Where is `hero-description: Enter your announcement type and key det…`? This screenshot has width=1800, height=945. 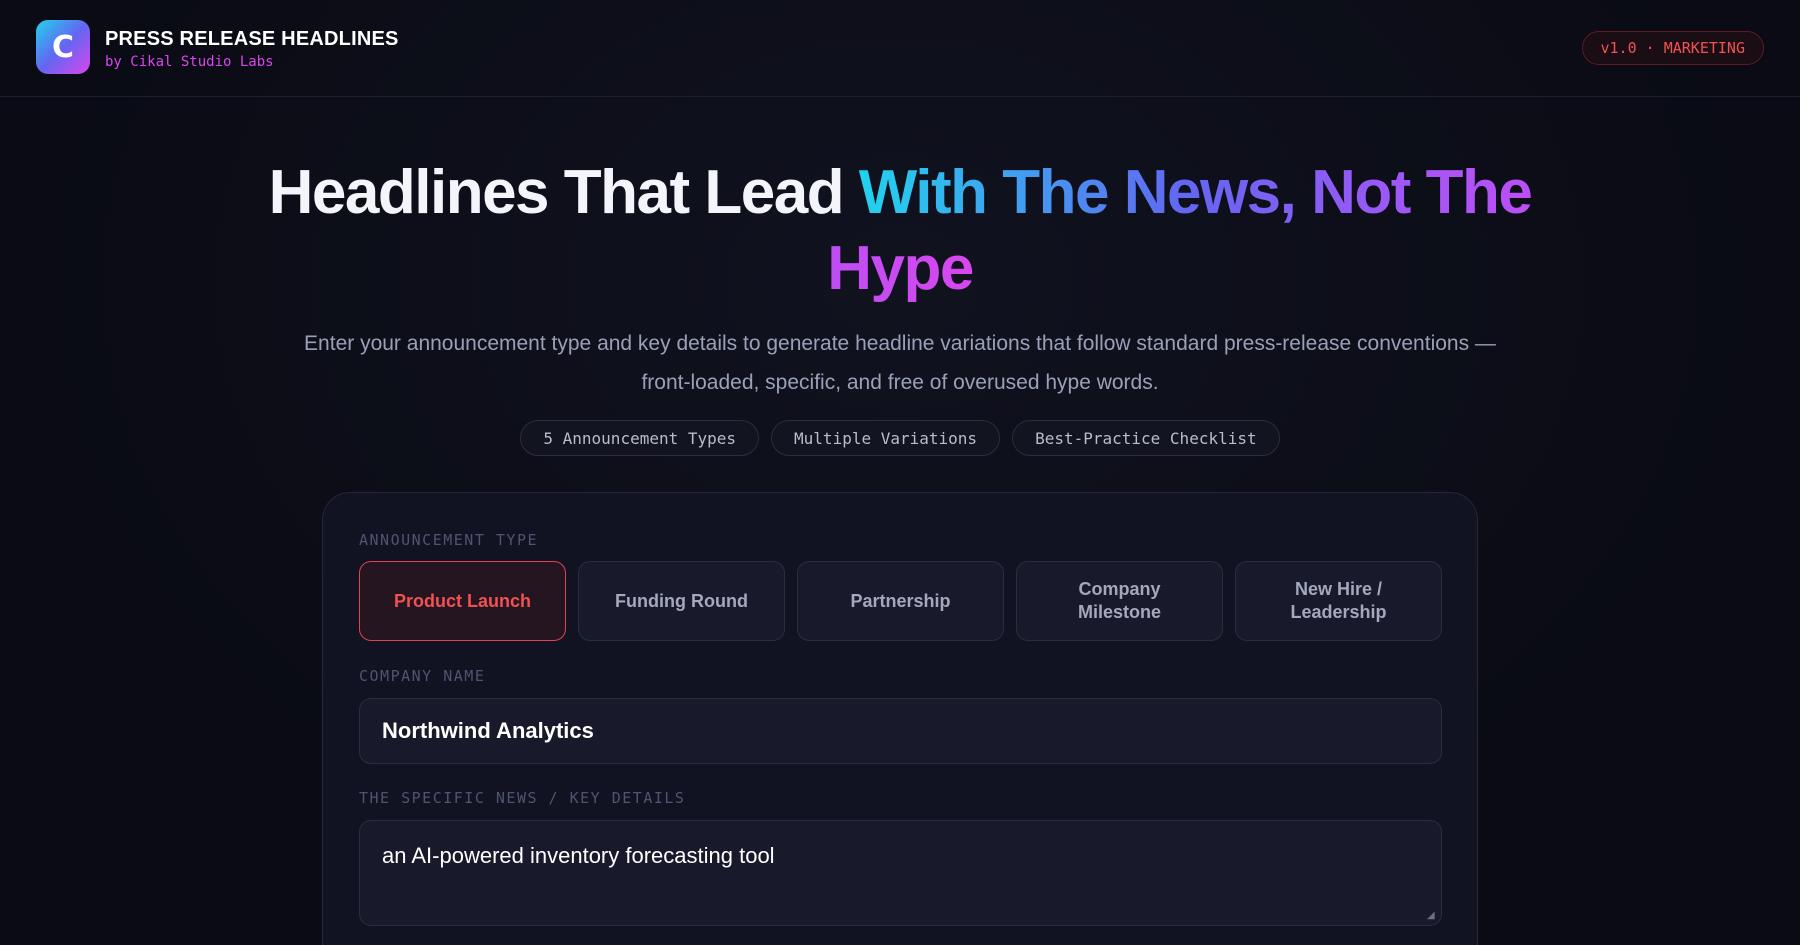 hero-description: Enter your announcement type and key det… is located at coordinates (900, 363).